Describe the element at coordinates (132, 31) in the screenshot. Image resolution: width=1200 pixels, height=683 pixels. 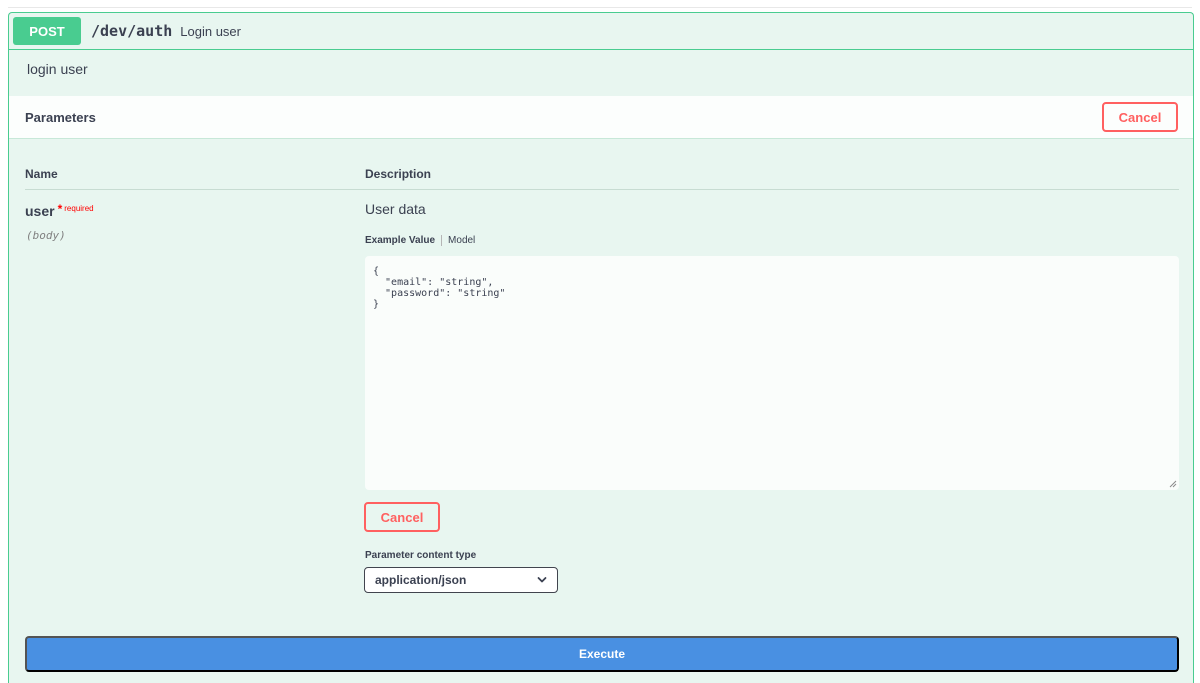
I see `operation-path: /dev/auth` at that location.